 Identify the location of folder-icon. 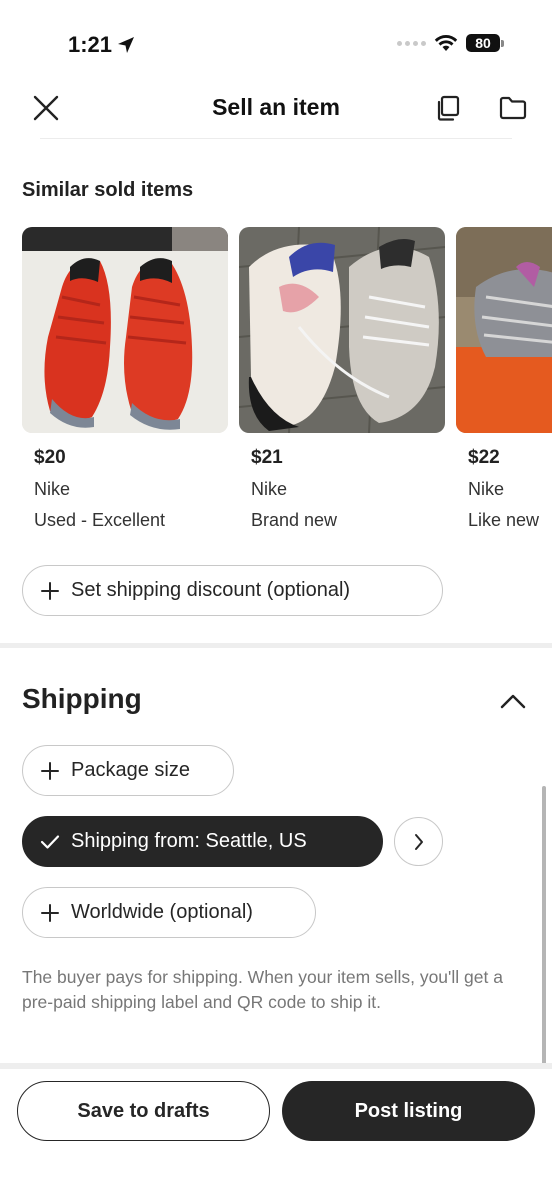
(513, 108).